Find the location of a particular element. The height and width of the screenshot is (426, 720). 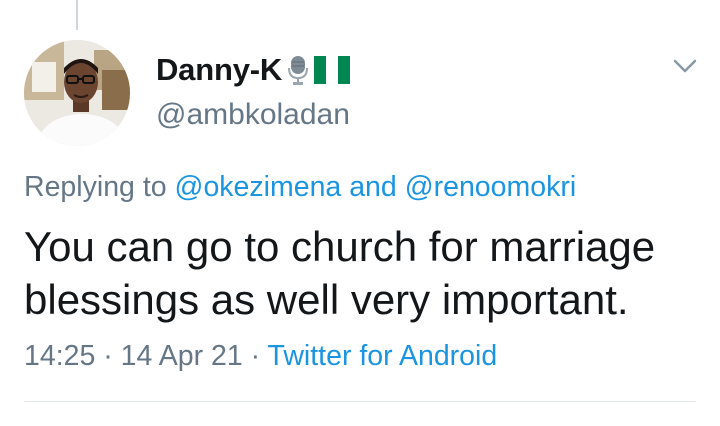

tweet-source-link: Twitter for Android is located at coordinates (383, 356).